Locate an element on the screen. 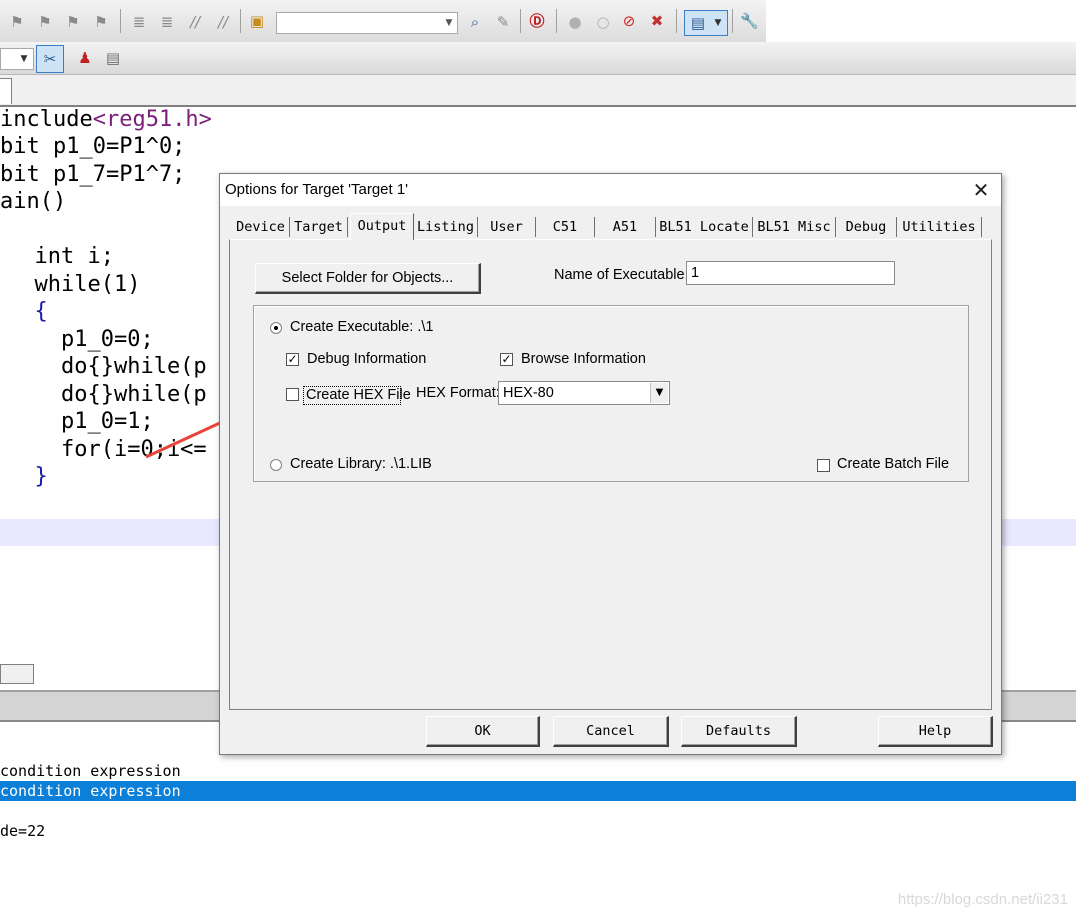 This screenshot has width=1076, height=914. close-icon: ✕ is located at coordinates (981, 190).